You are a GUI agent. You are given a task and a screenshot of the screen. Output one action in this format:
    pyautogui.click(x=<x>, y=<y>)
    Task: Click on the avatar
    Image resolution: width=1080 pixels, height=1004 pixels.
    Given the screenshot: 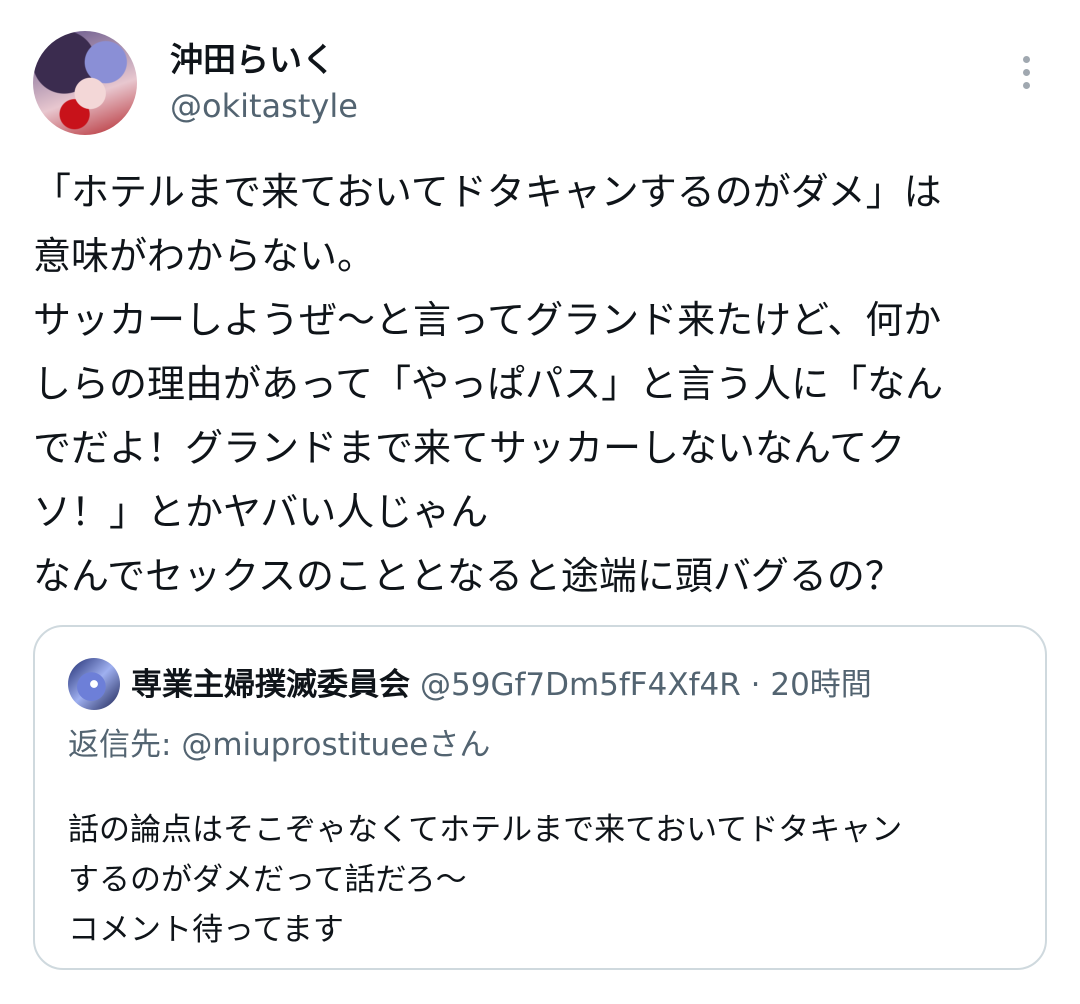 What is the action you would take?
    pyautogui.click(x=85, y=83)
    